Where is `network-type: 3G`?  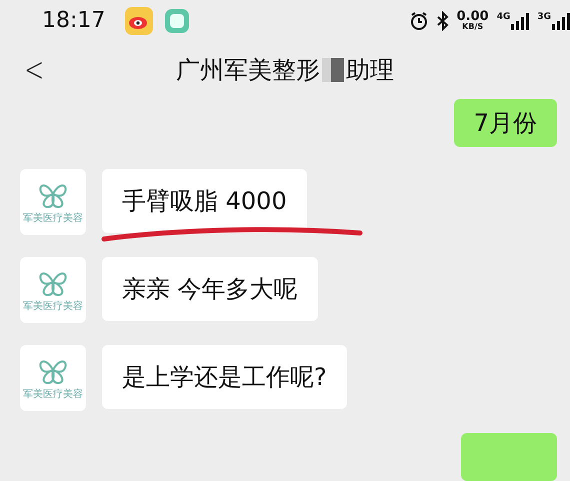
network-type: 3G is located at coordinates (544, 17).